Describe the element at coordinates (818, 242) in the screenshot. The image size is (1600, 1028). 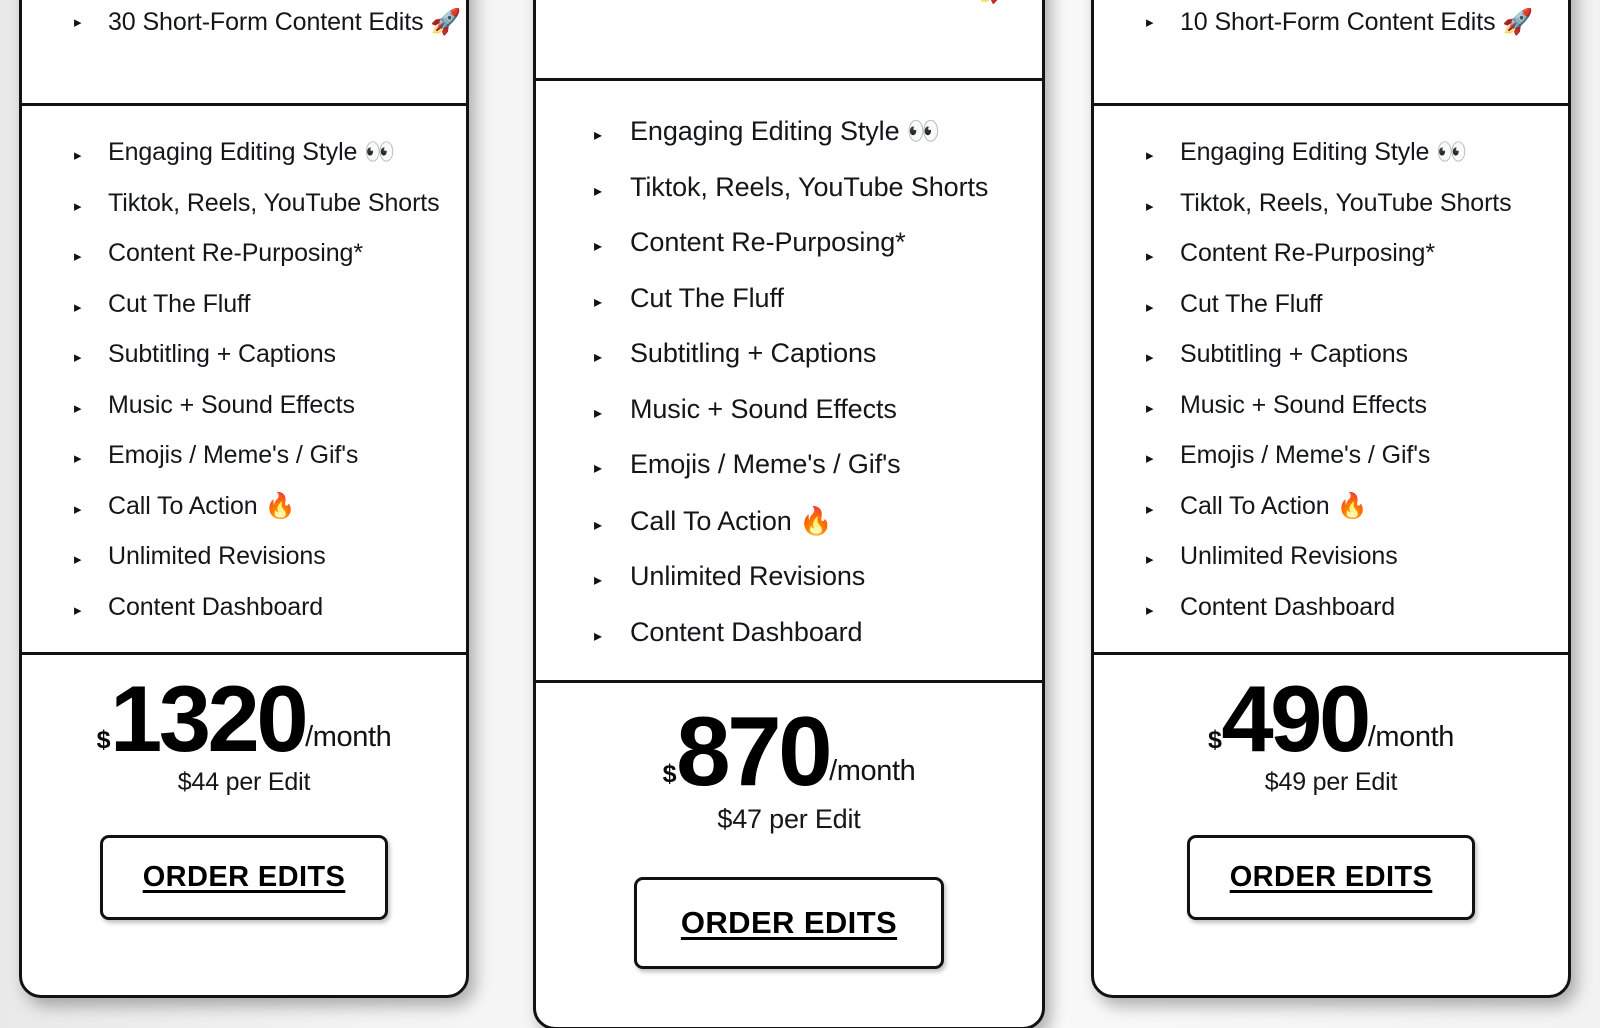
I see `feature-item: ▸ Content Re-Purposing*` at that location.